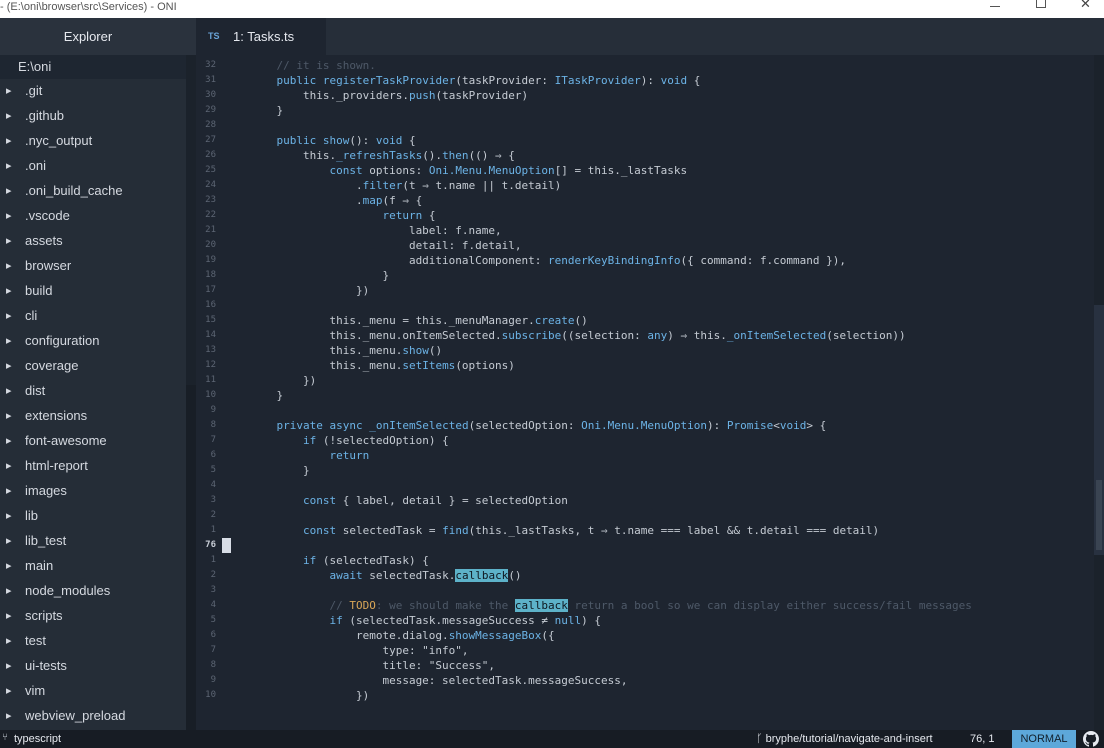 This screenshot has width=1104, height=748. What do you see at coordinates (645, 290) in the screenshot?
I see `code-line: 17 })` at bounding box center [645, 290].